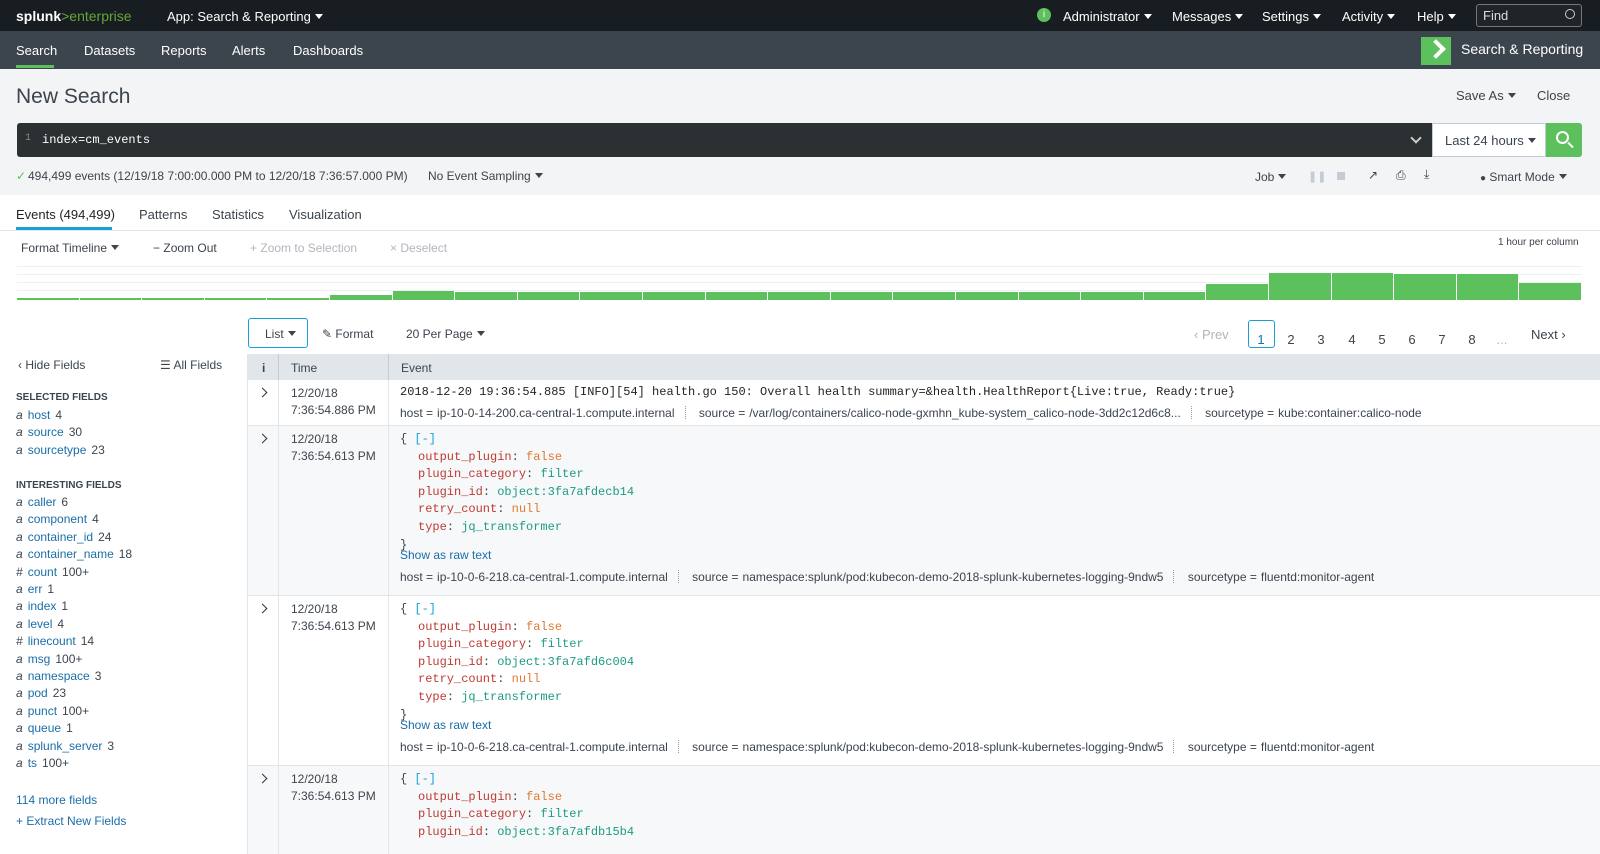  I want to click on app-menu: App: Search & Reporting, so click(245, 16).